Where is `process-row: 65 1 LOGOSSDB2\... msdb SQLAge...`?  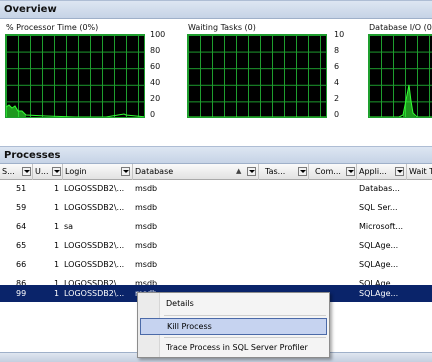
process-row: 65 1 LOGOSSDB2\... msdb SQLAge... is located at coordinates (216, 245).